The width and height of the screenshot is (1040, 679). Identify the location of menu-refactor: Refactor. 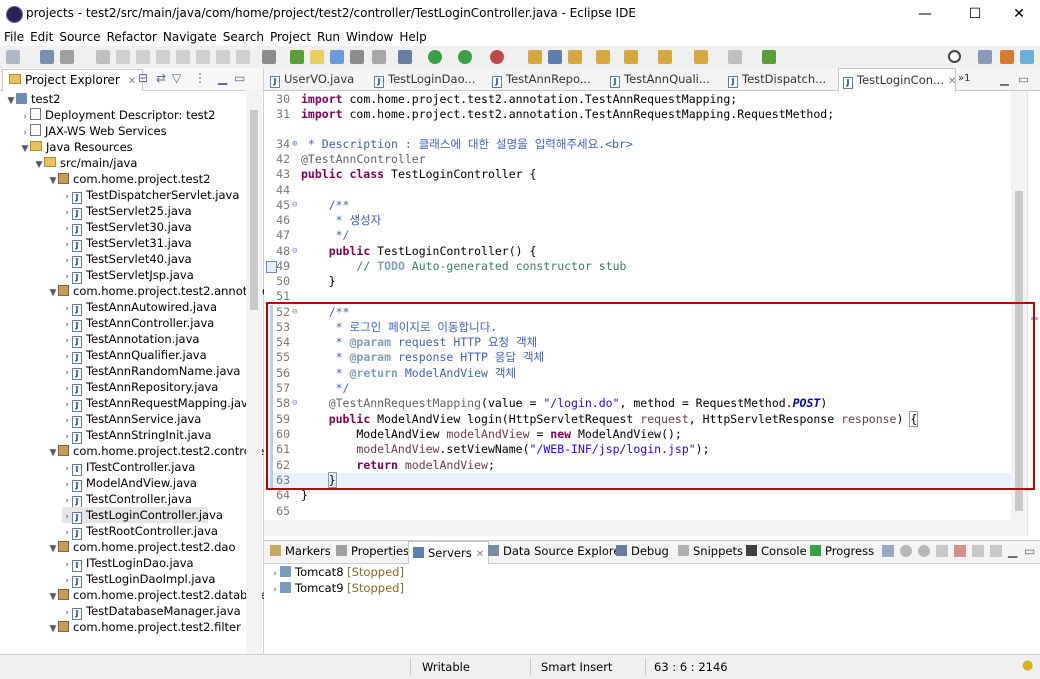
(131, 37).